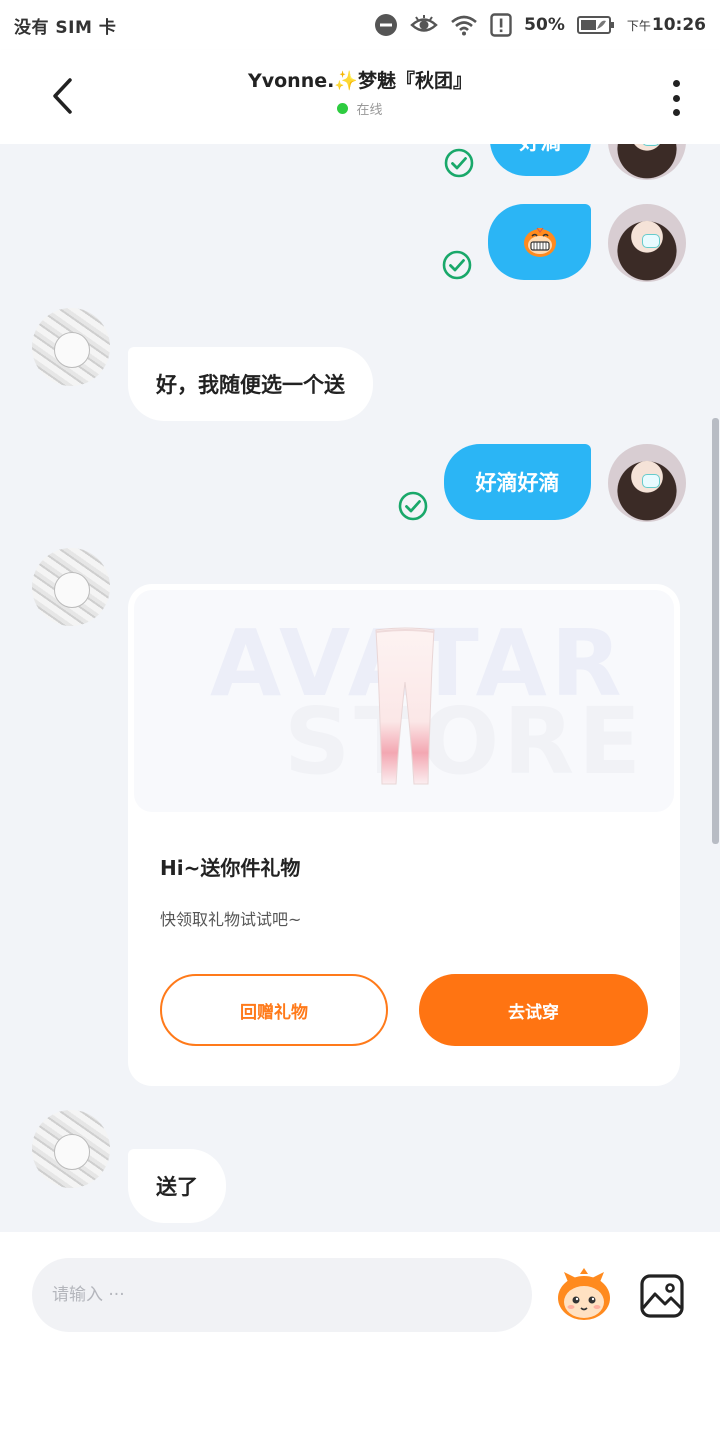 The height and width of the screenshot is (1440, 720). Describe the element at coordinates (405, 706) in the screenshot. I see `leggings-gift-icon` at that location.